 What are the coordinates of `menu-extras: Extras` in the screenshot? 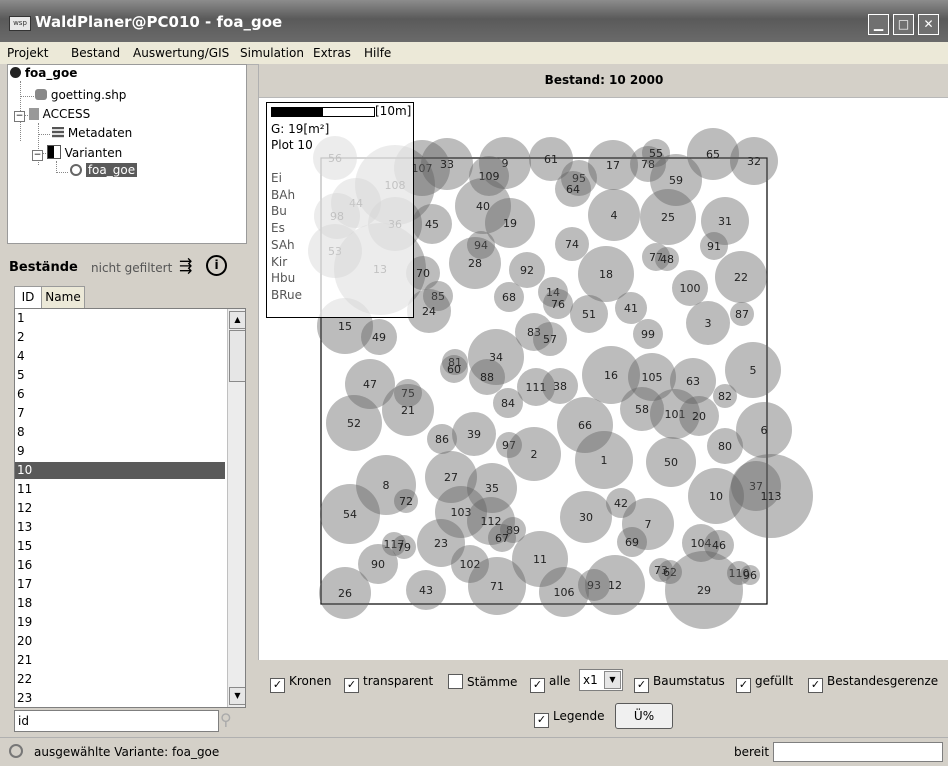 It's located at (332, 53).